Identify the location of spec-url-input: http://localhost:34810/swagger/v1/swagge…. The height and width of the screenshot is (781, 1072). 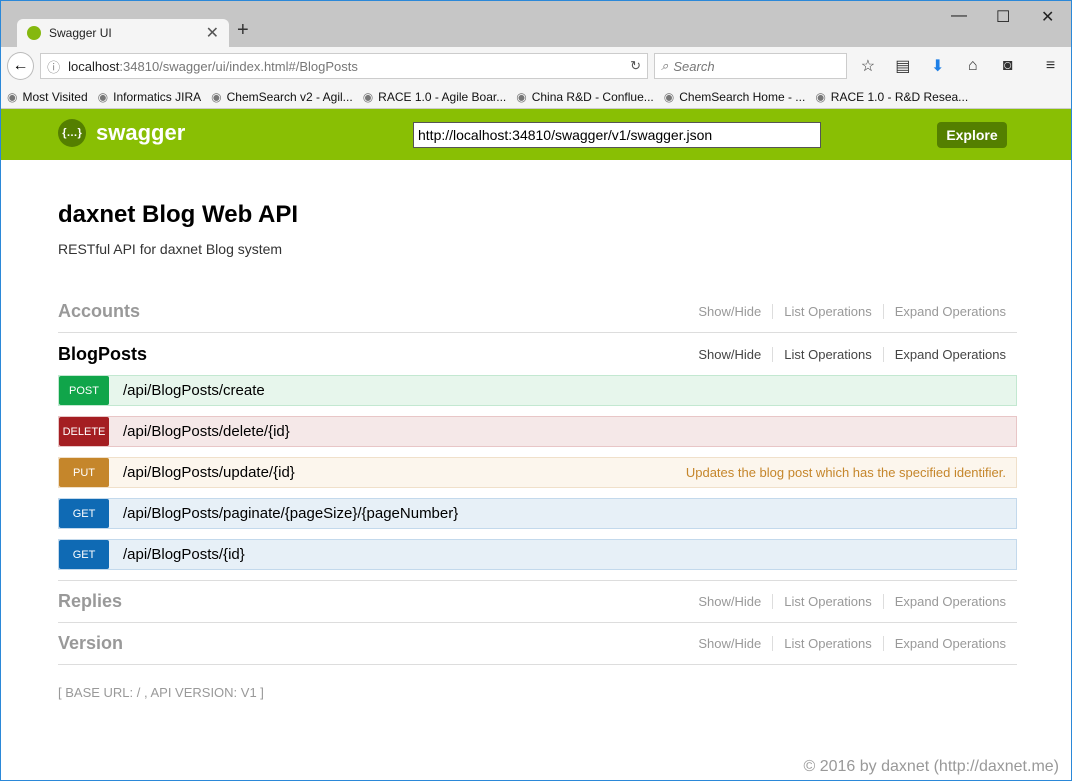
(617, 135).